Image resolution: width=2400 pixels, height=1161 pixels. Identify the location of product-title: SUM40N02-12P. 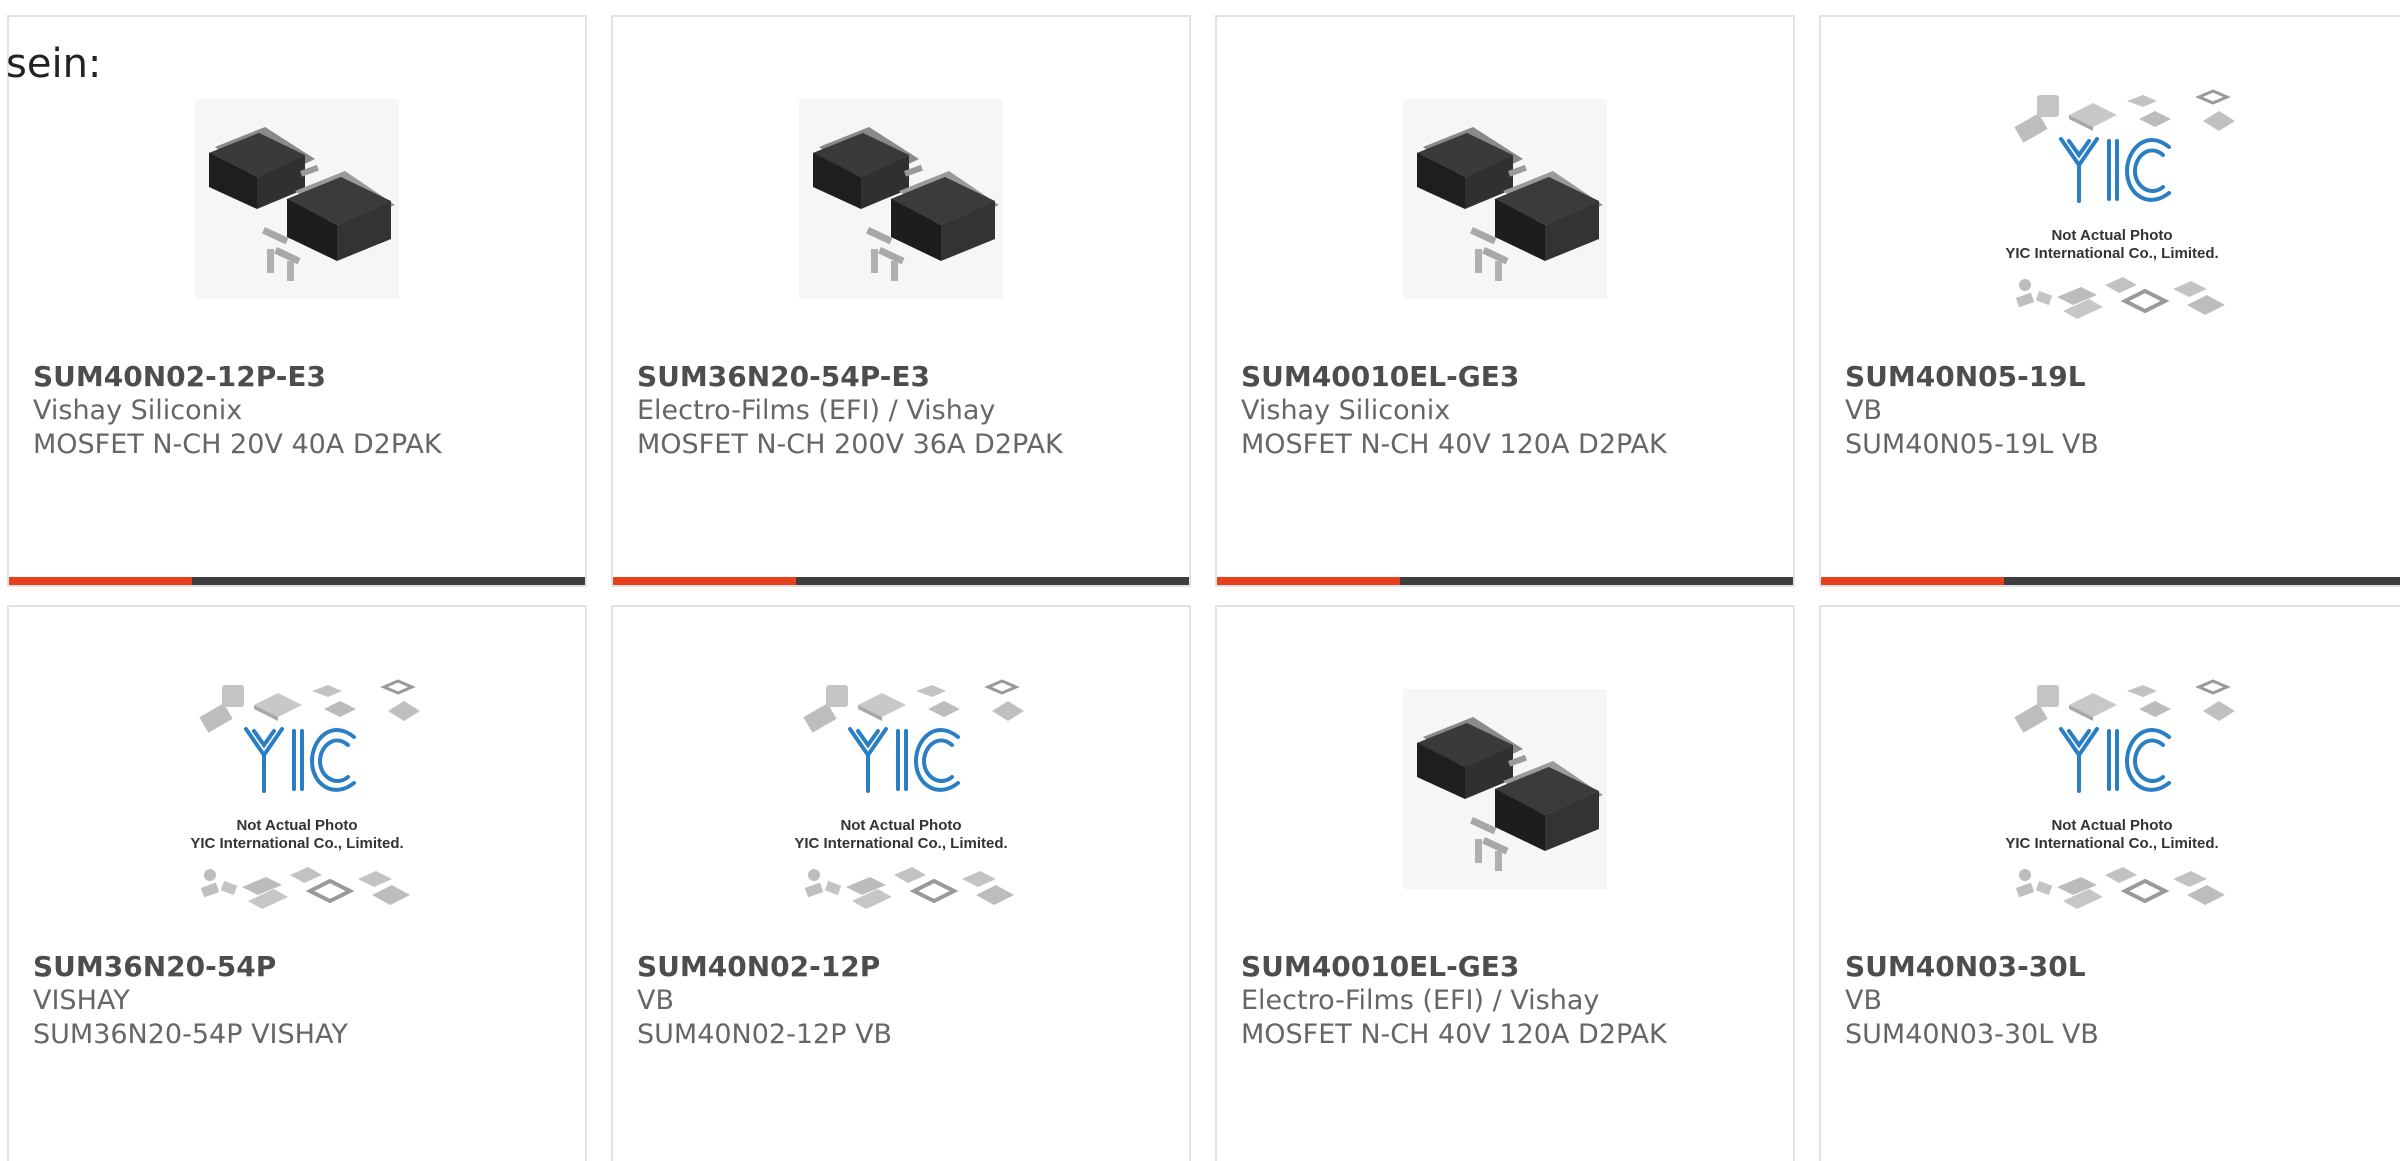
(764, 967).